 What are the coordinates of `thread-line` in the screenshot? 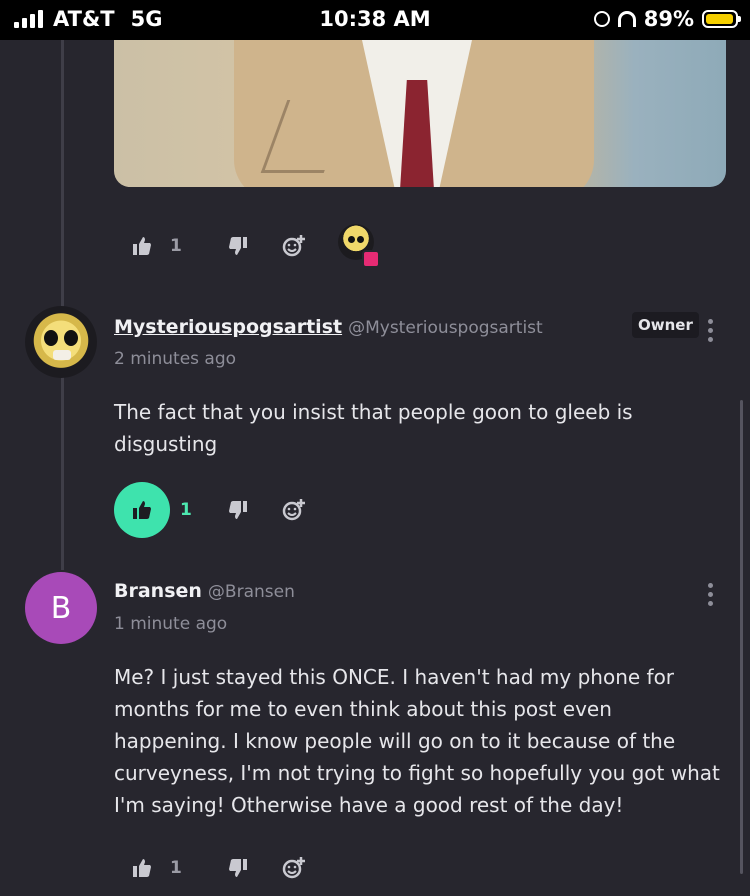 It's located at (62, 305).